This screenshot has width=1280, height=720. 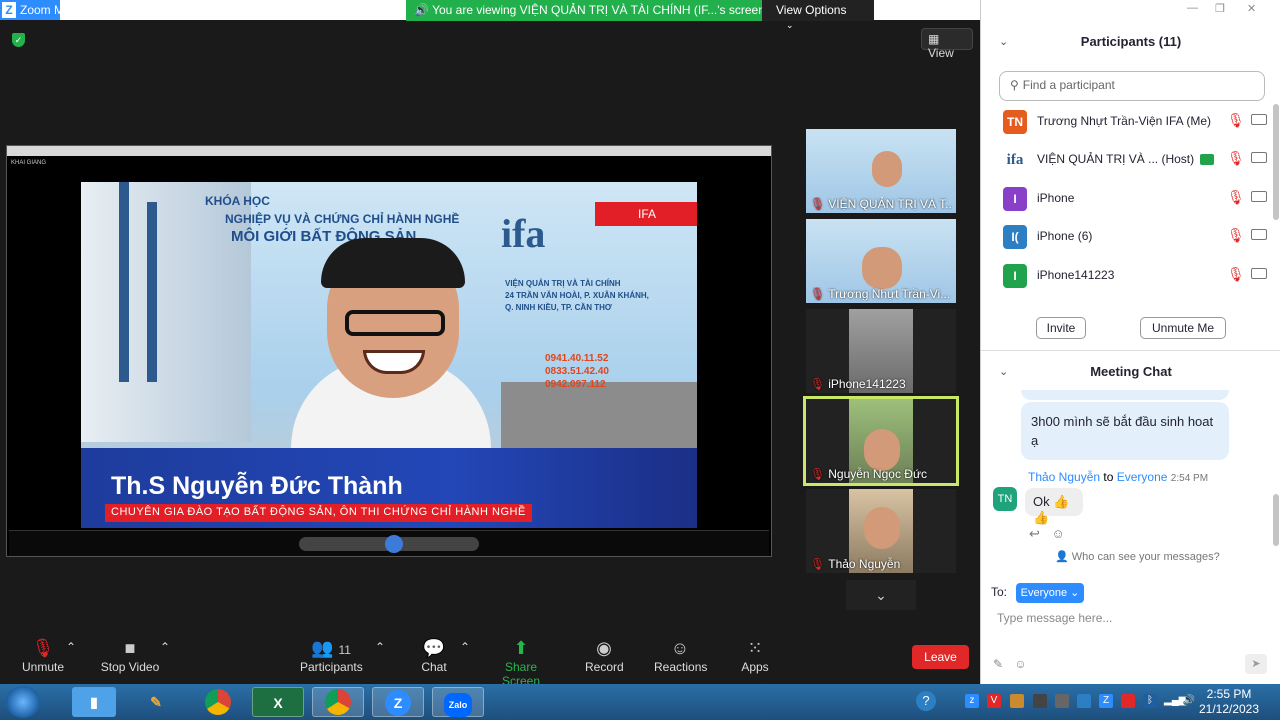 What do you see at coordinates (1050, 593) in the screenshot?
I see `recipient-dropdown: Everyone ⌄` at bounding box center [1050, 593].